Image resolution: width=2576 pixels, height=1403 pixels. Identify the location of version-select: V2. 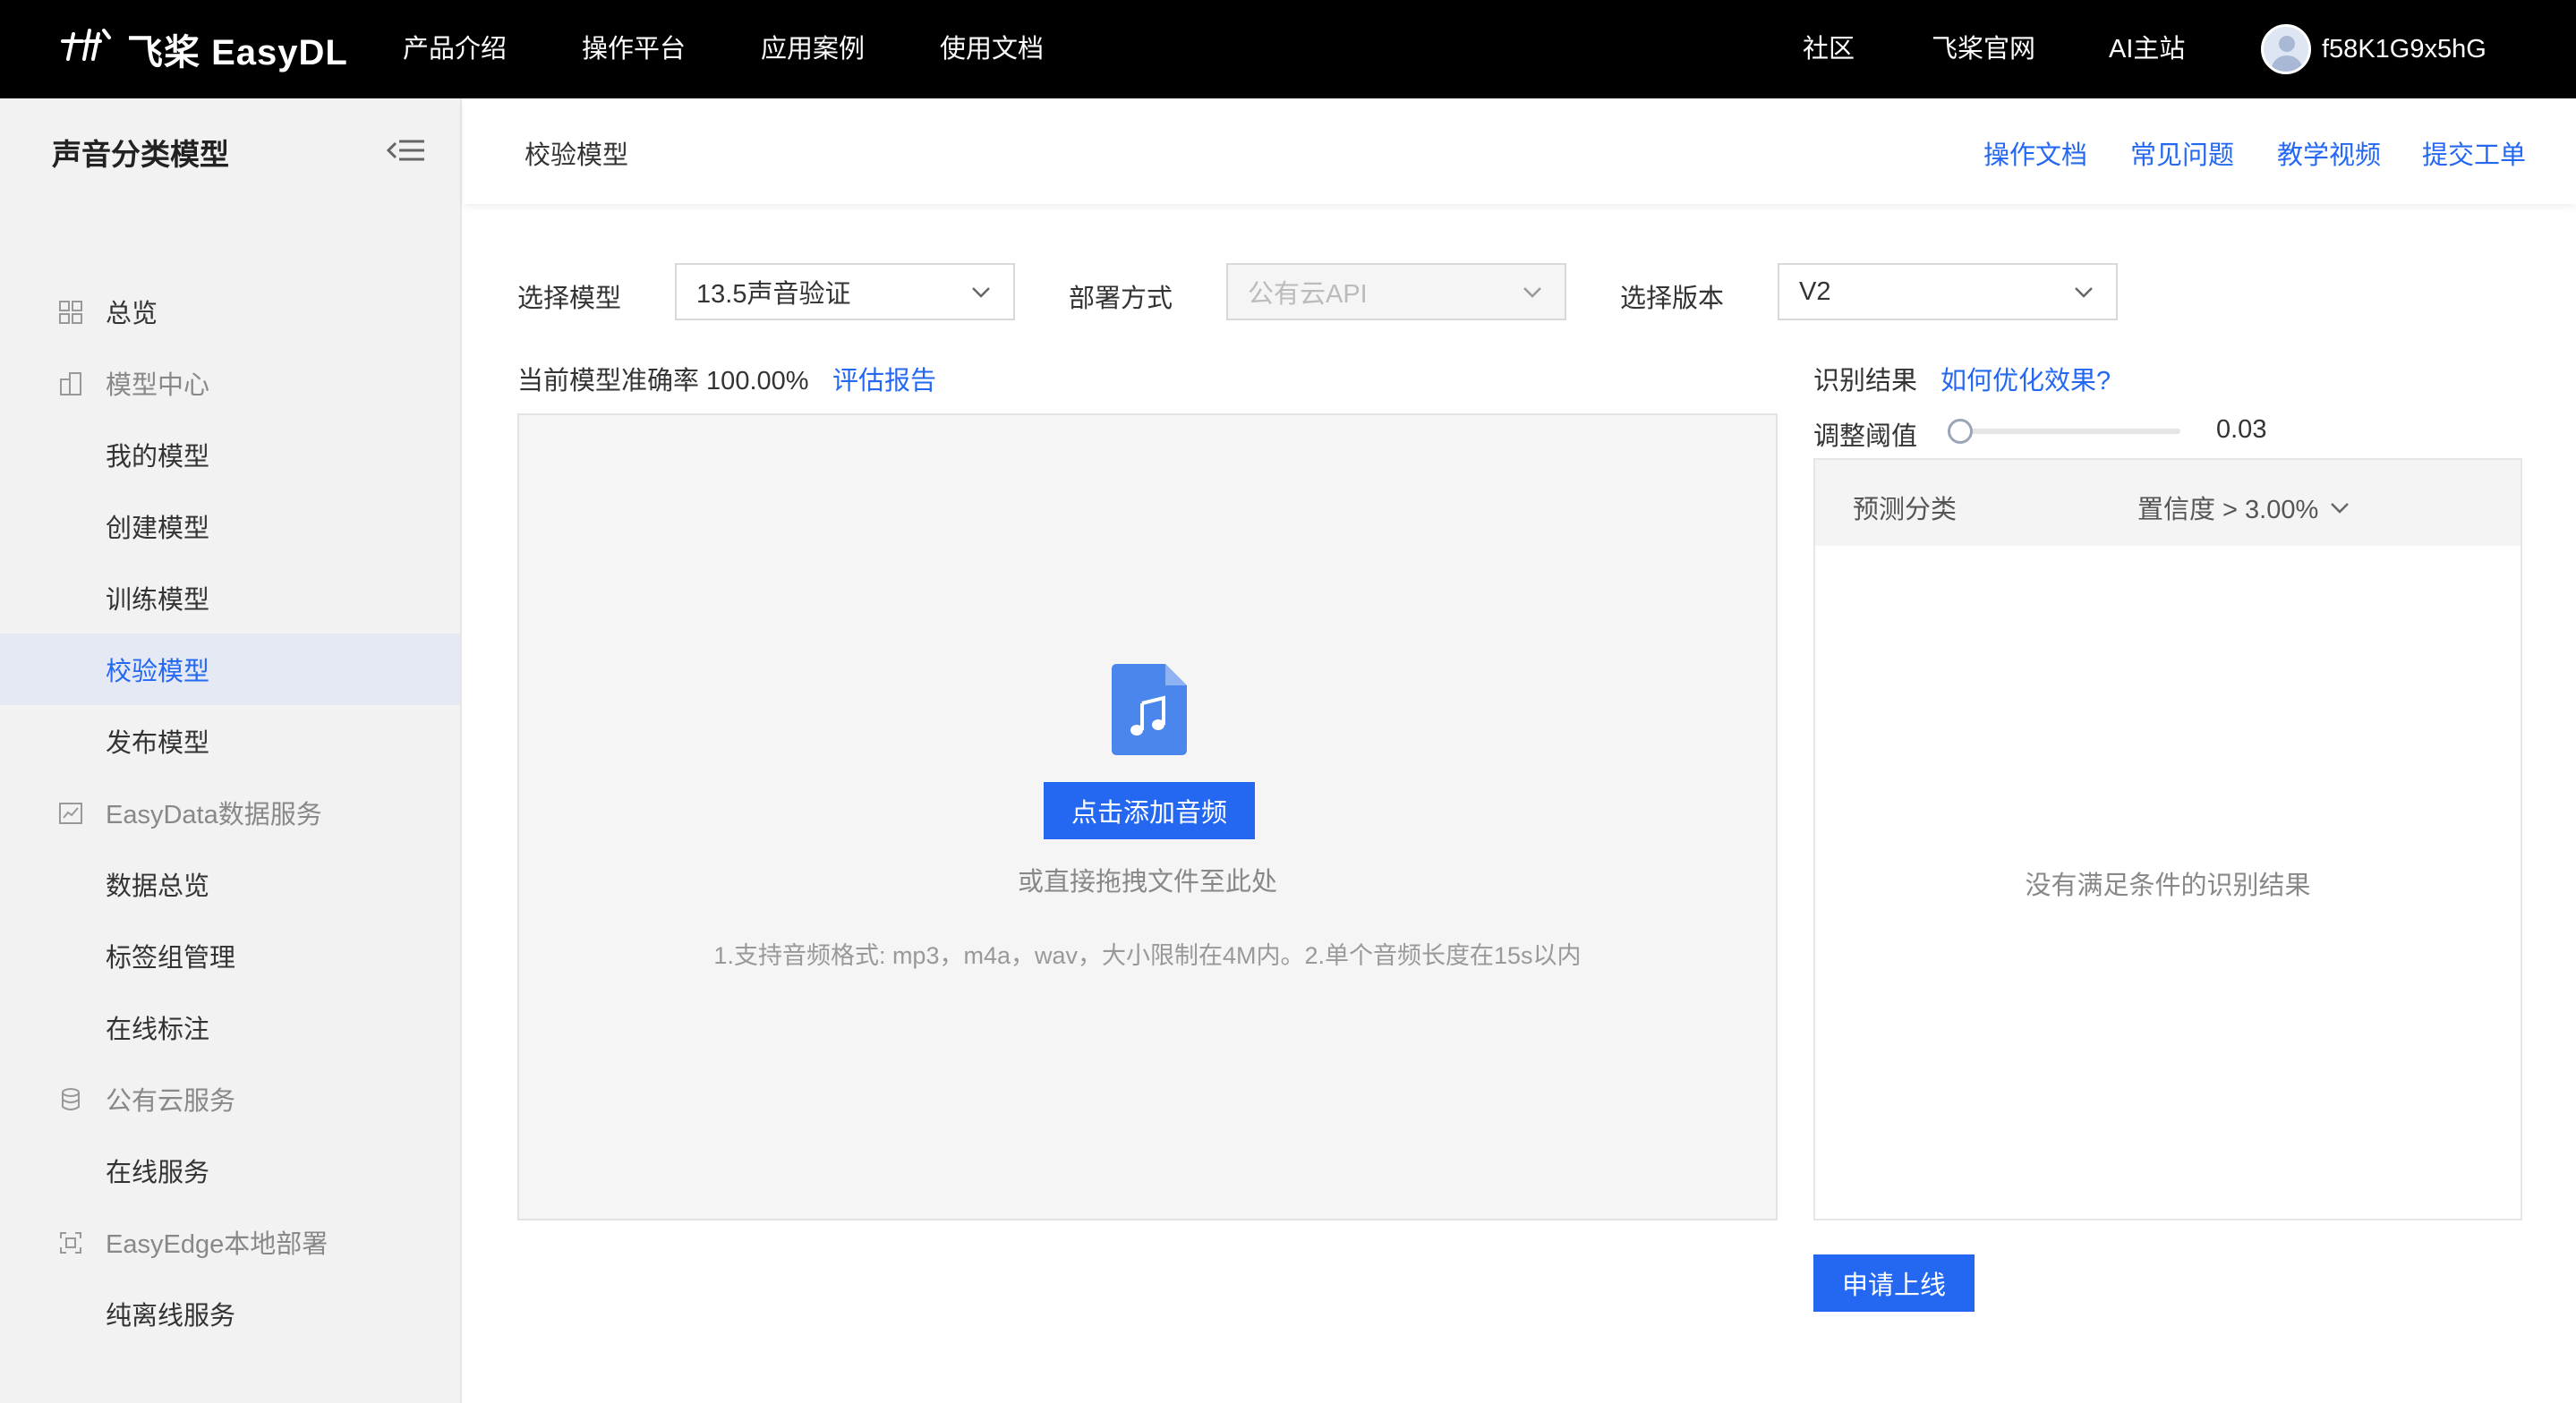
(1948, 291).